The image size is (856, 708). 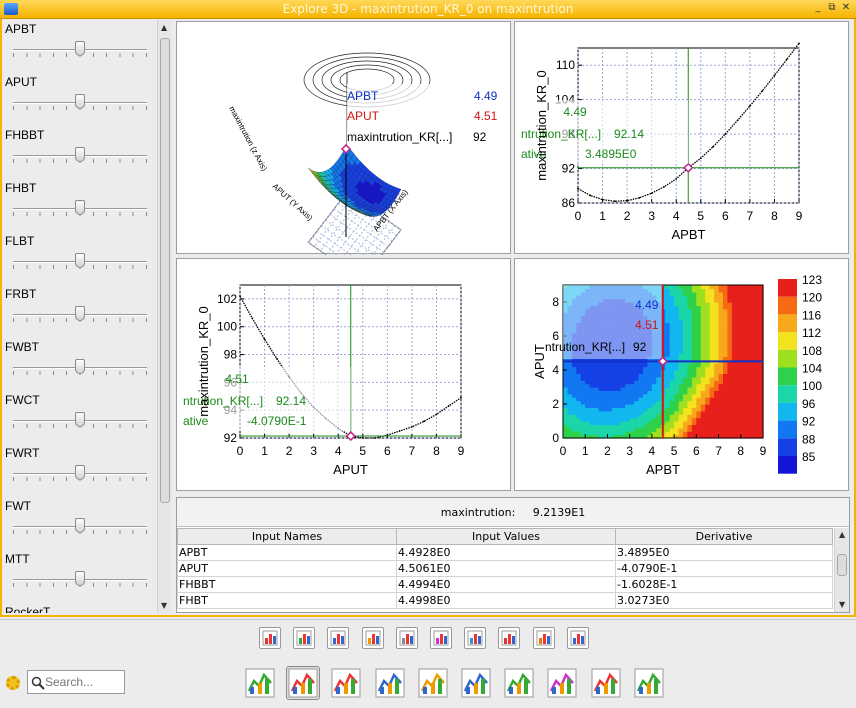 What do you see at coordinates (277, 421) in the screenshot?
I see `annotation-derivative-value: -4.0790E-1` at bounding box center [277, 421].